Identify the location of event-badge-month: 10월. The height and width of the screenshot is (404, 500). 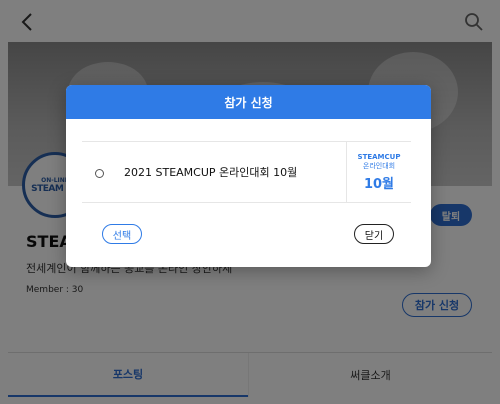
(379, 184).